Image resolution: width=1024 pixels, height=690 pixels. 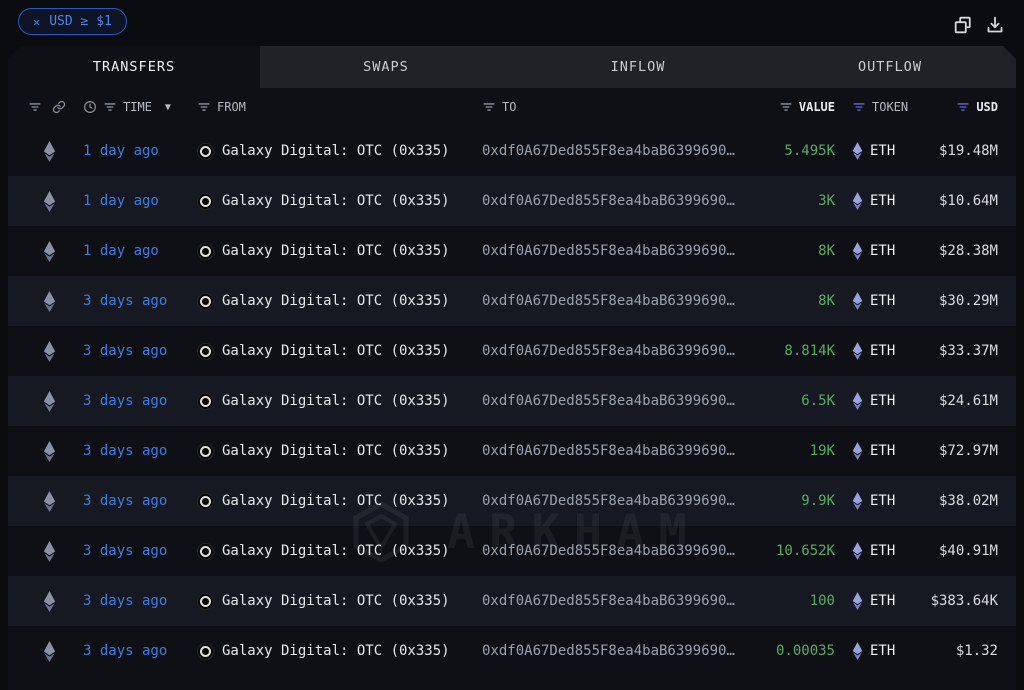 What do you see at coordinates (36, 22) in the screenshot?
I see `close-icon: ✕` at bounding box center [36, 22].